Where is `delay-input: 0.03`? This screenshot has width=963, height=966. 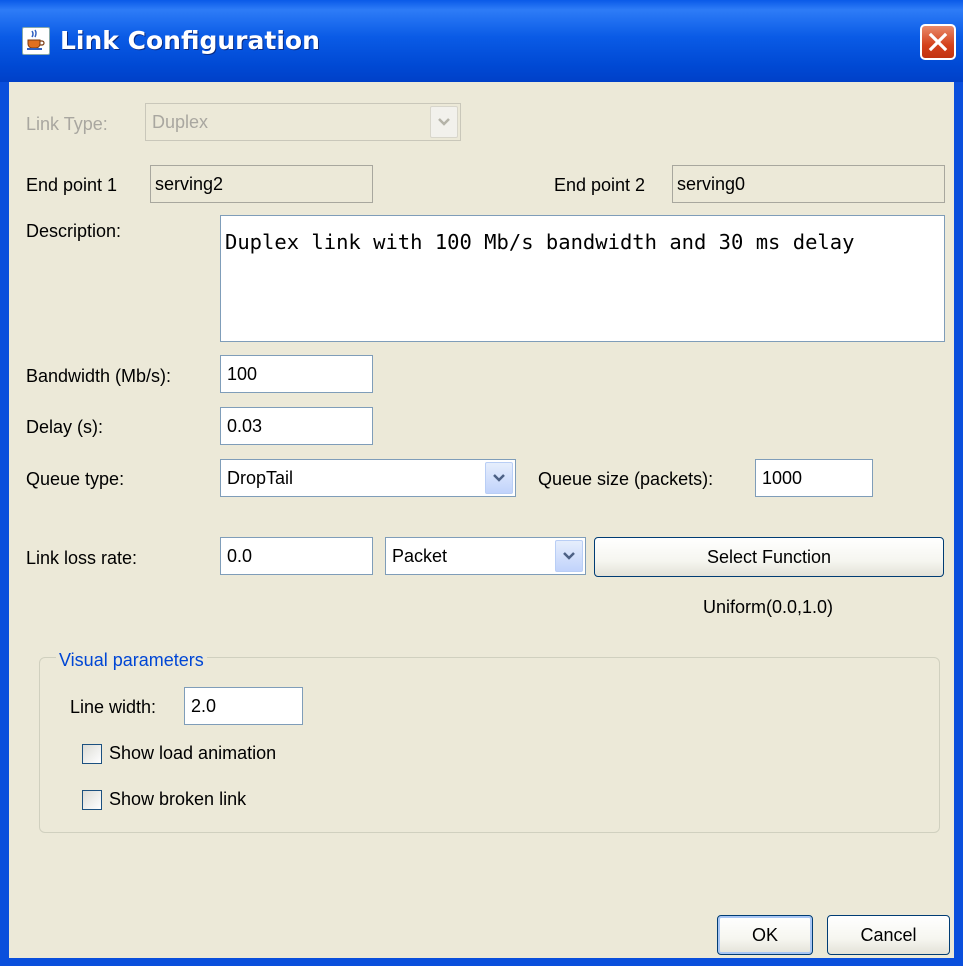 delay-input: 0.03 is located at coordinates (296, 426).